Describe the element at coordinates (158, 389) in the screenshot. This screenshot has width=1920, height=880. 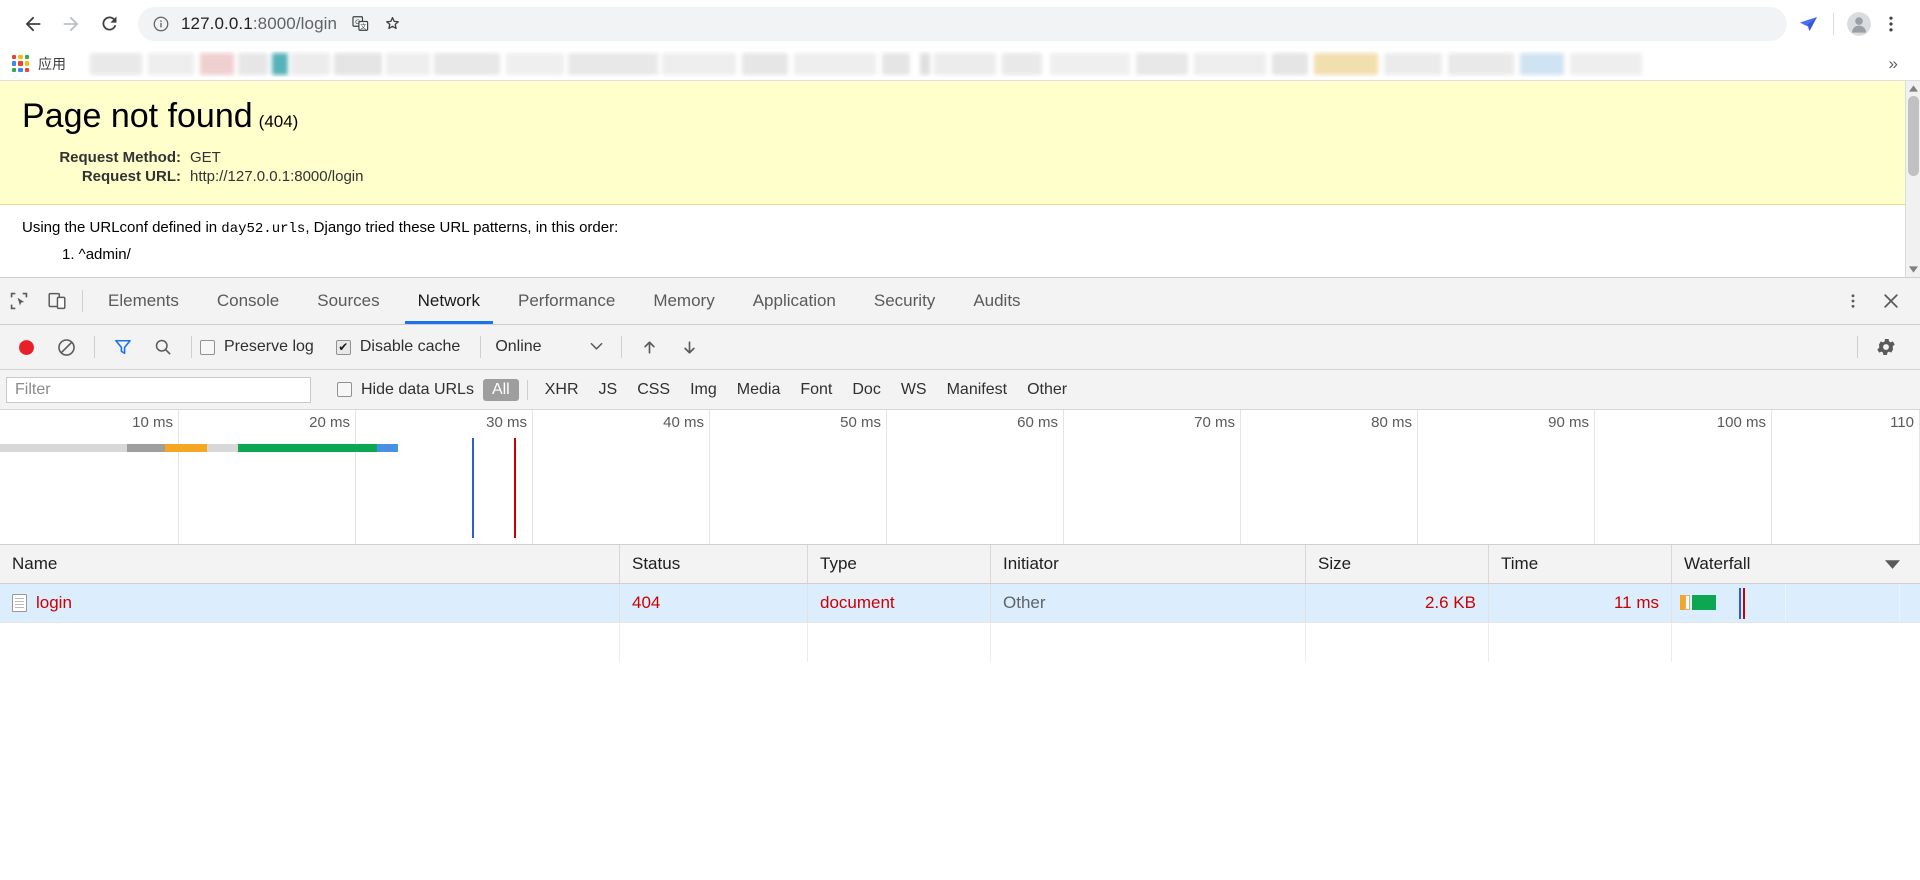
I see `filter-input` at that location.